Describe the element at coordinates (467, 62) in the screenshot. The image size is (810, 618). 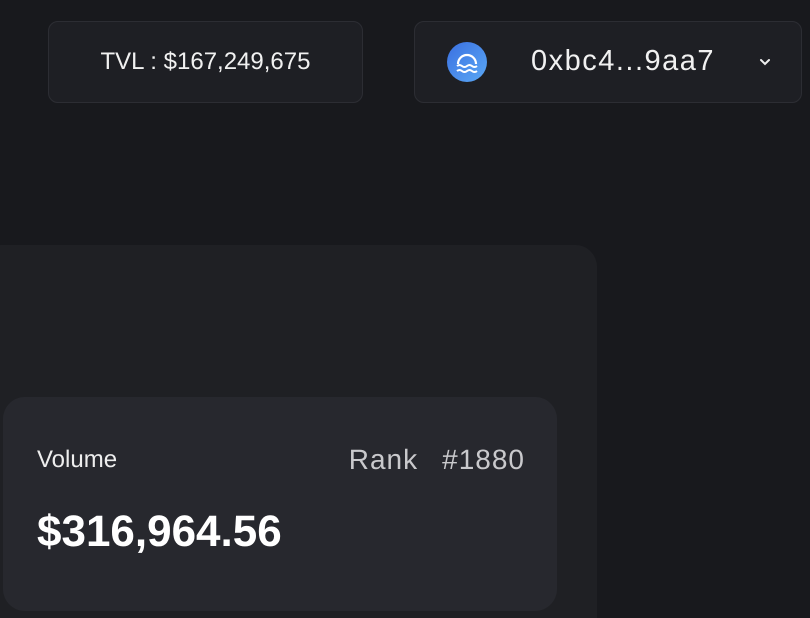
I see `wallet-avatar-icon` at that location.